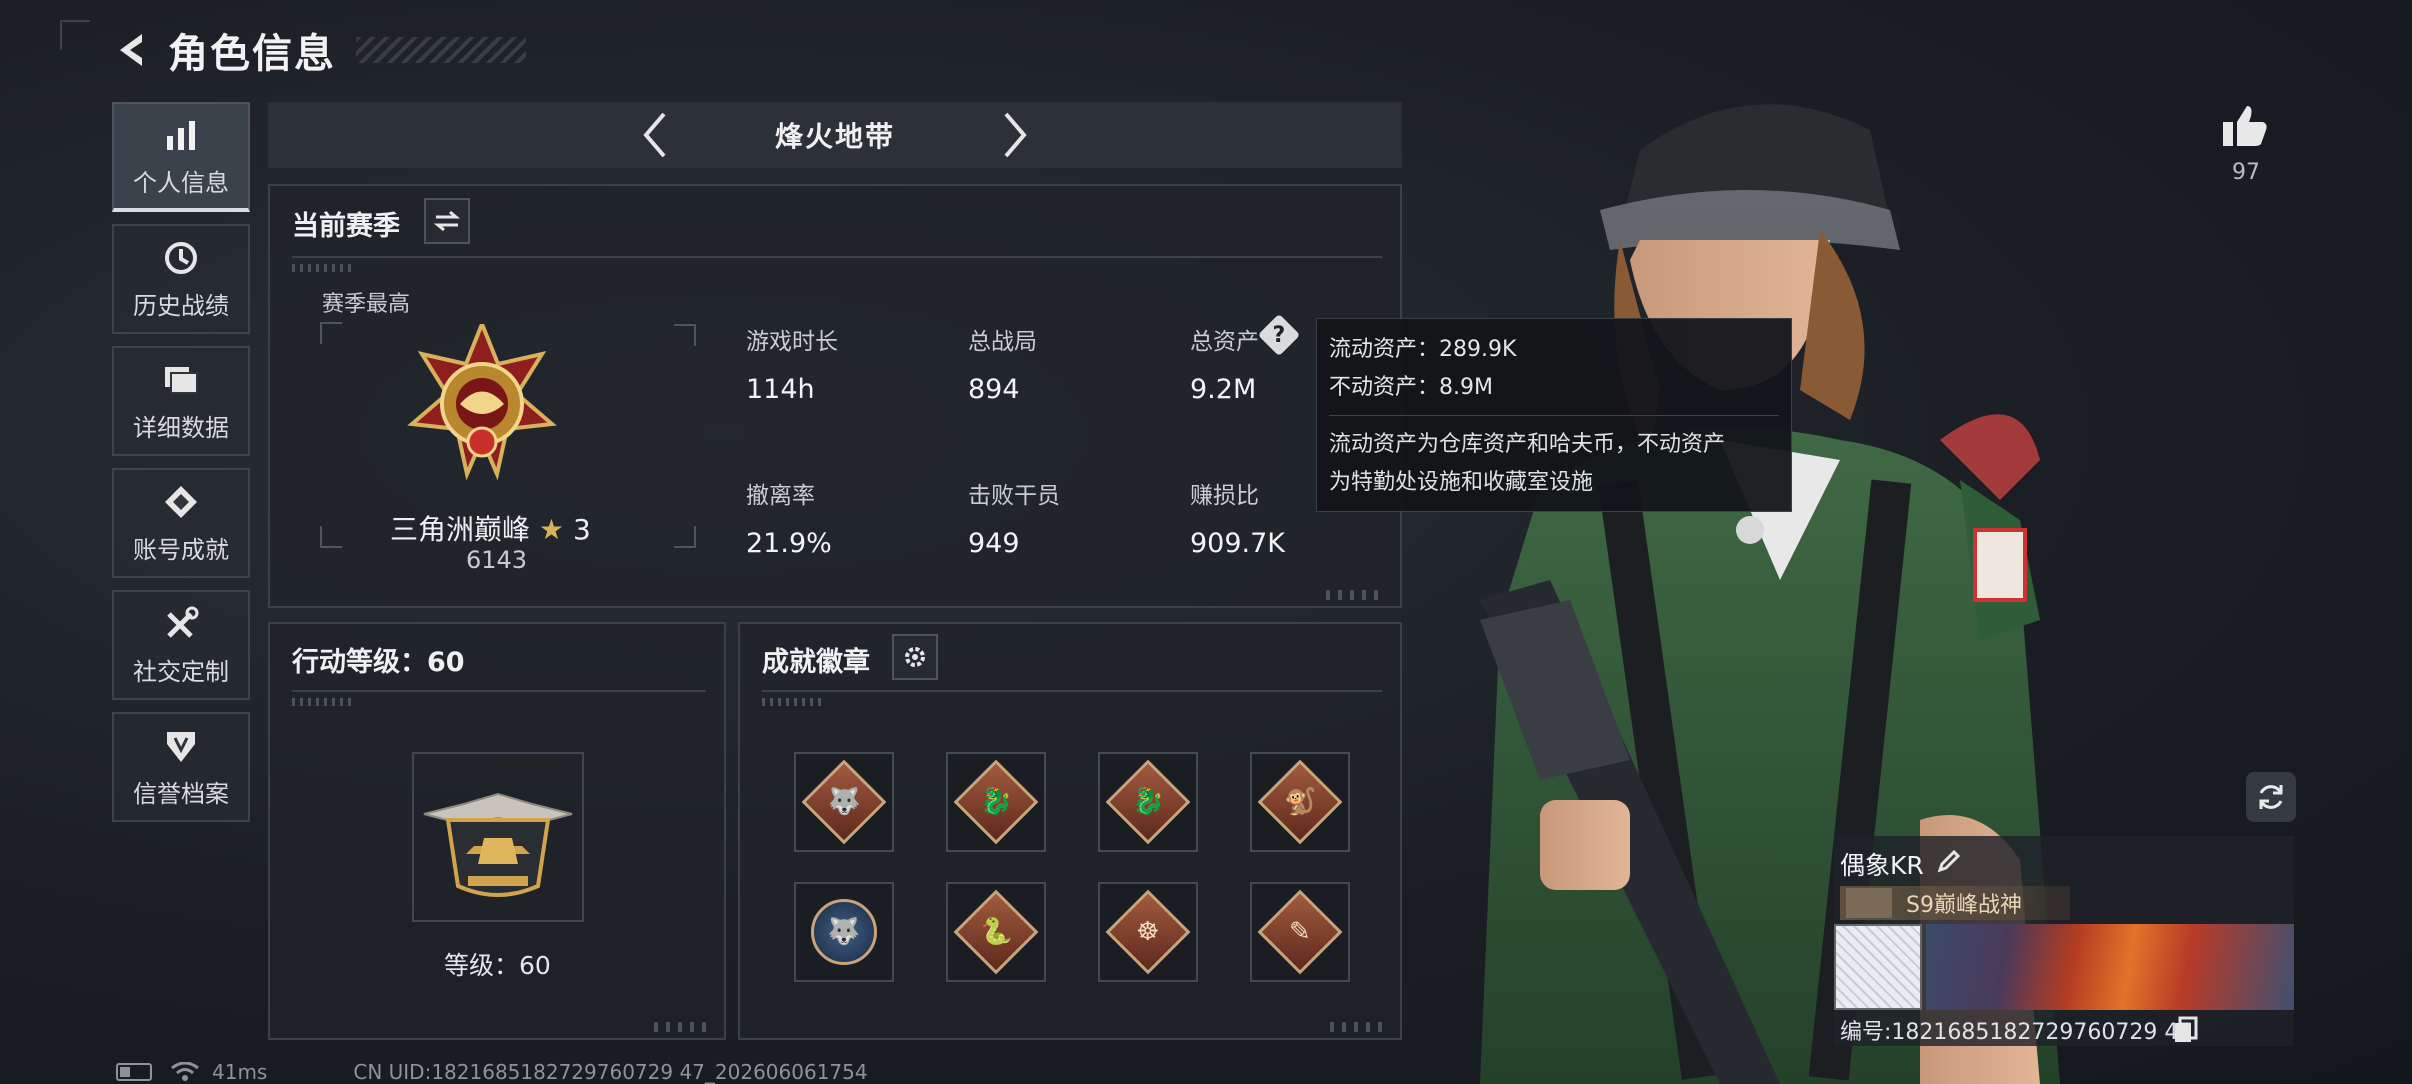 This screenshot has width=2412, height=1084. What do you see at coordinates (134, 1072) in the screenshot?
I see `battery-icon` at bounding box center [134, 1072].